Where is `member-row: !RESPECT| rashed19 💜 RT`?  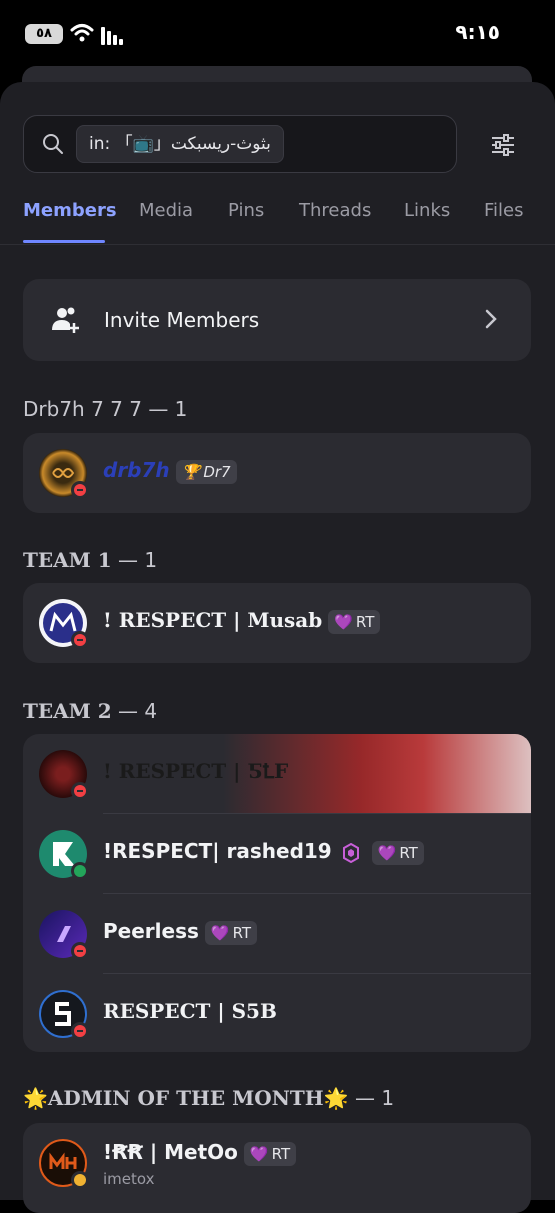 member-row: !RESPECT| rashed19 💜 RT is located at coordinates (277, 854).